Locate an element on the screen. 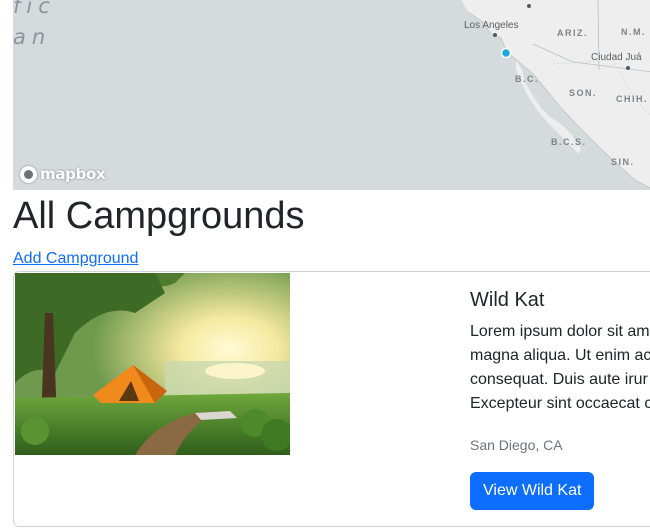 The width and height of the screenshot is (650, 532). region-label-son: SON. is located at coordinates (583, 93).